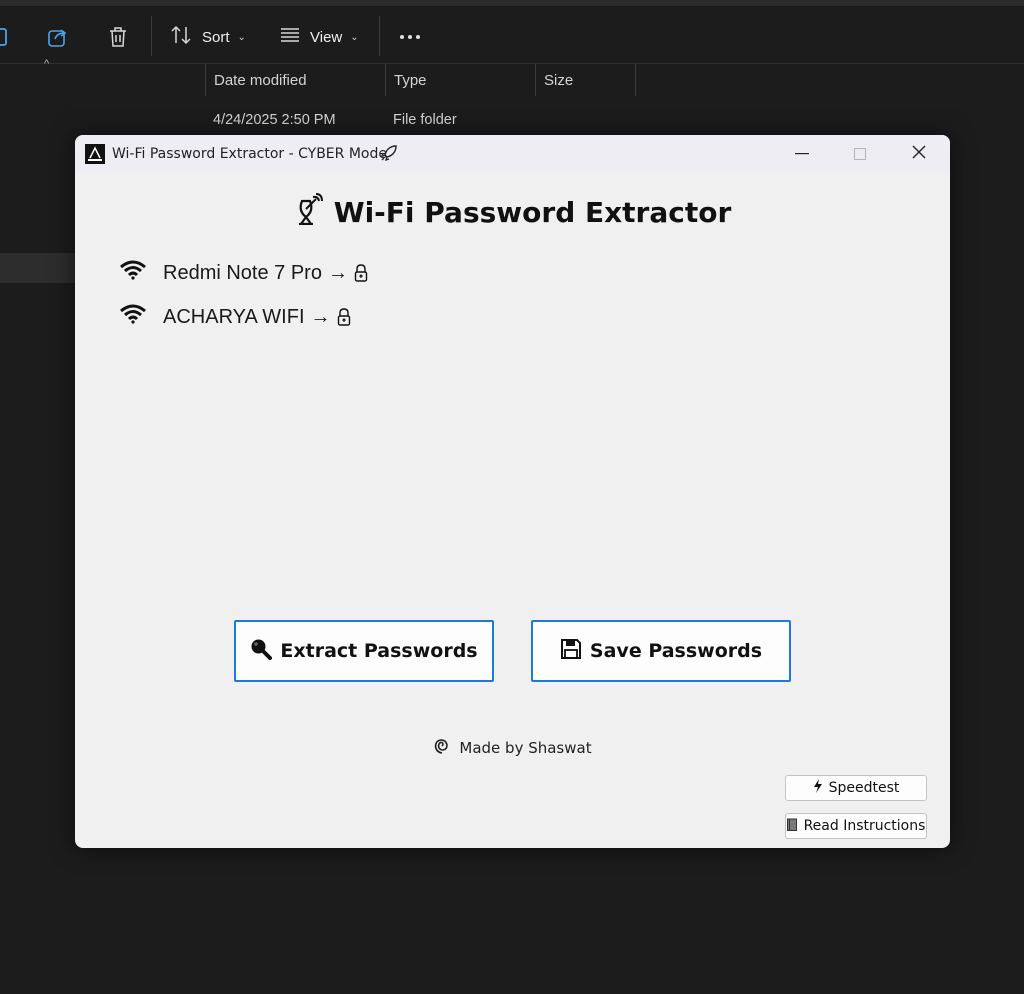  What do you see at coordinates (309, 212) in the screenshot?
I see `satellite-antenna-icon` at bounding box center [309, 212].